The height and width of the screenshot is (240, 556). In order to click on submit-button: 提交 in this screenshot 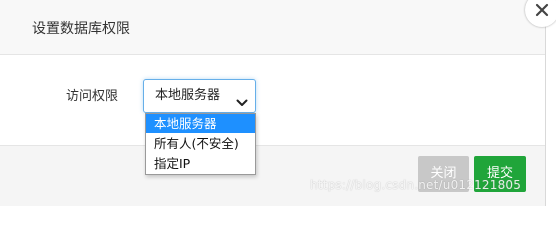, I will do `click(500, 174)`.